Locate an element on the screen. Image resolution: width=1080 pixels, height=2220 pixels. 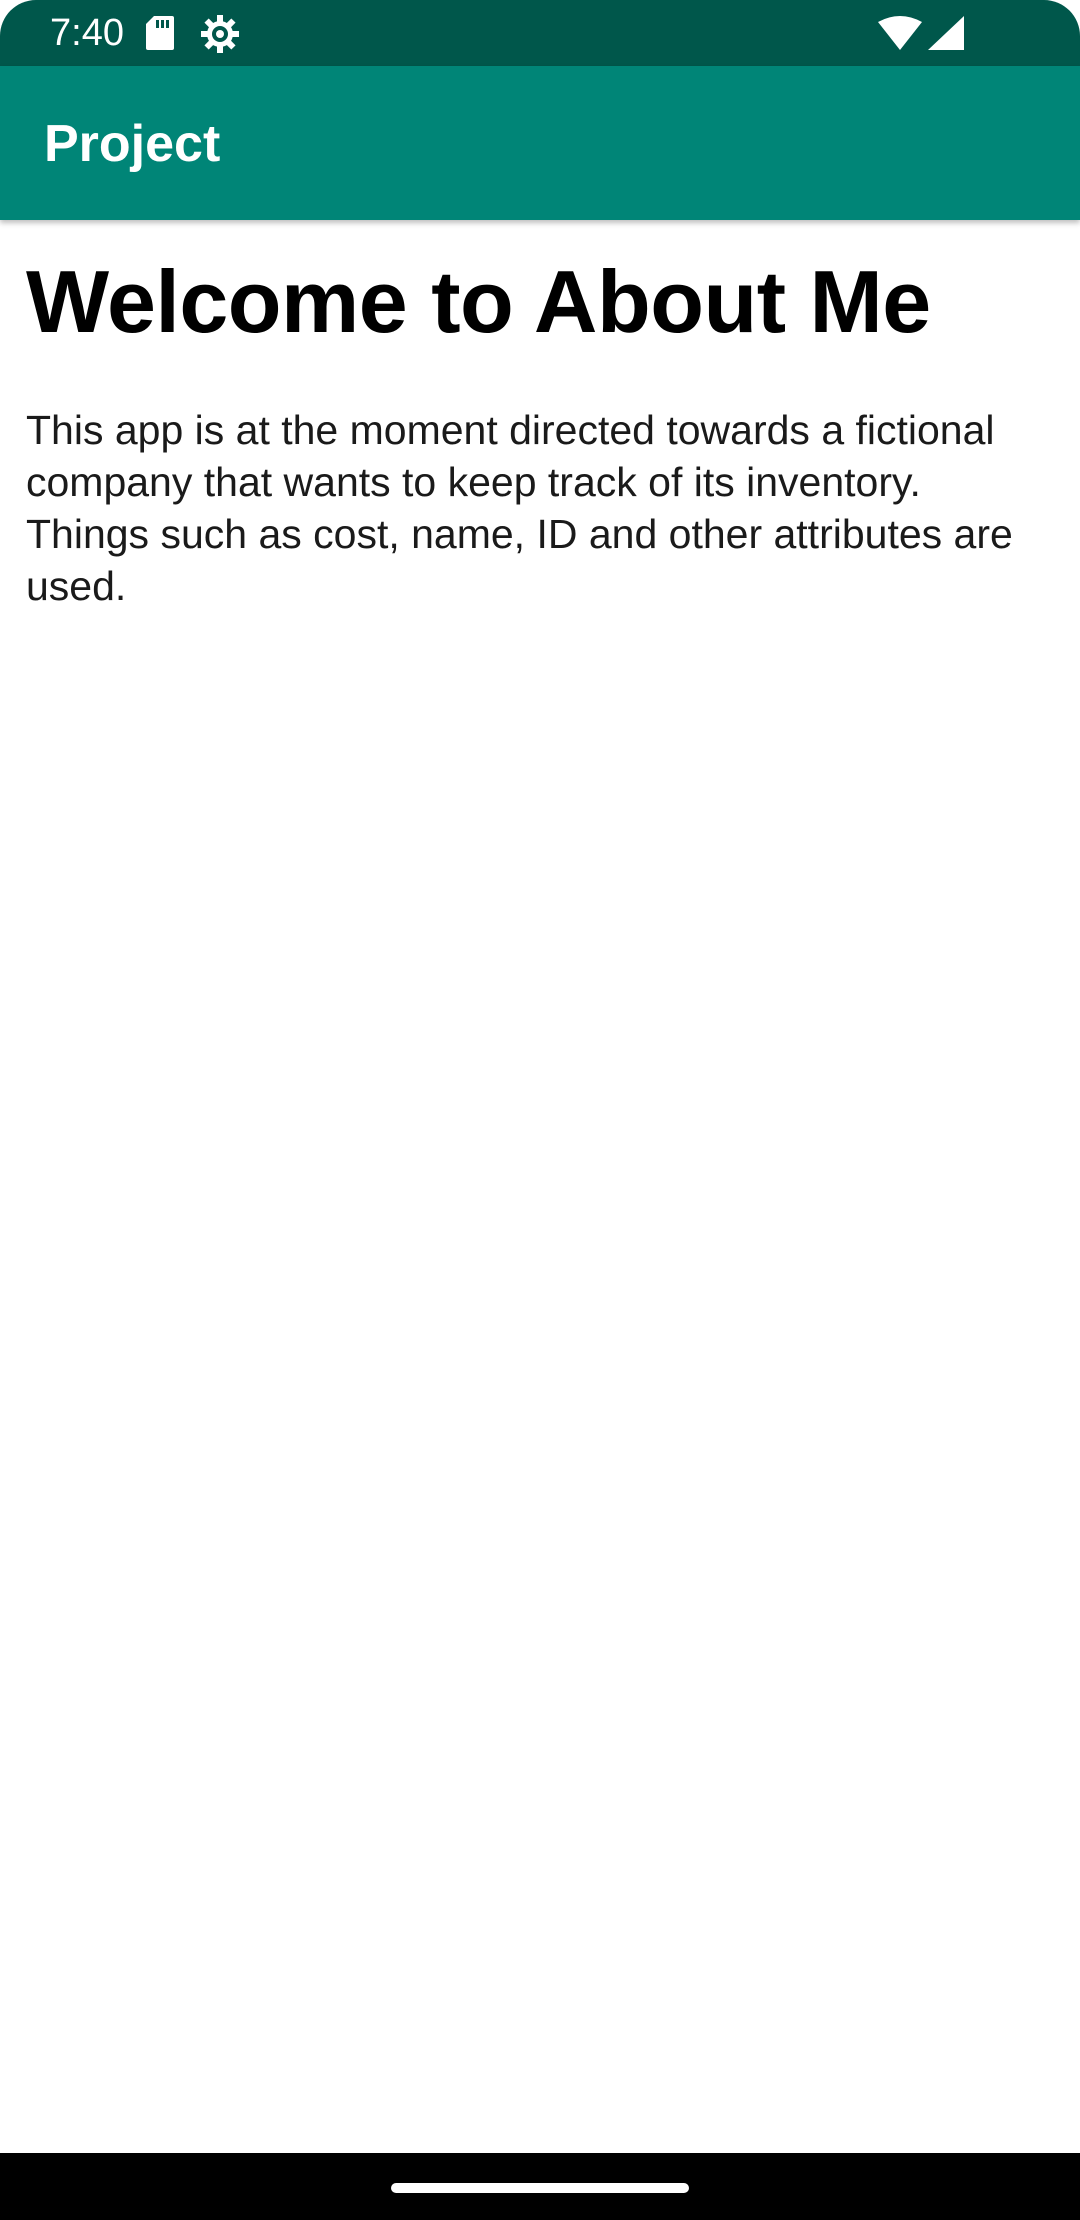
sd-card-icon is located at coordinates (160, 33).